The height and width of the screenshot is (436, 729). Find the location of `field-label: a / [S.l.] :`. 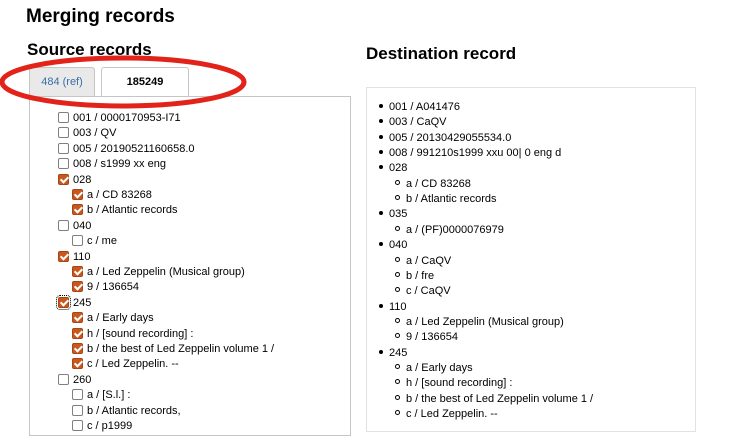

field-label: a / [S.l.] : is located at coordinates (109, 395).